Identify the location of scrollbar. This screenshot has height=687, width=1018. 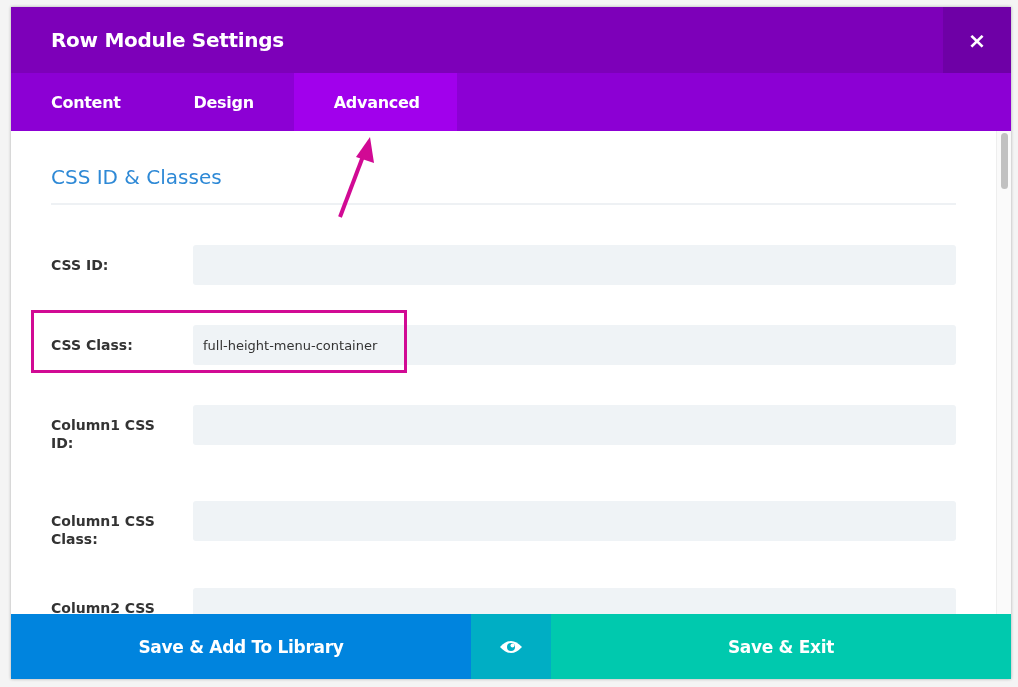
(1003, 372).